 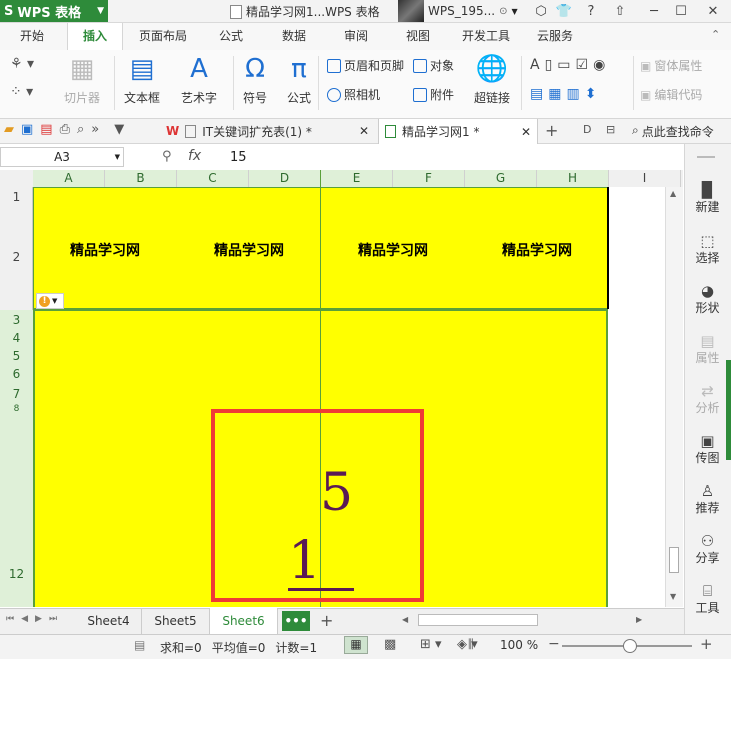 What do you see at coordinates (231, 36) in the screenshot?
I see `tab-formula: 公式` at bounding box center [231, 36].